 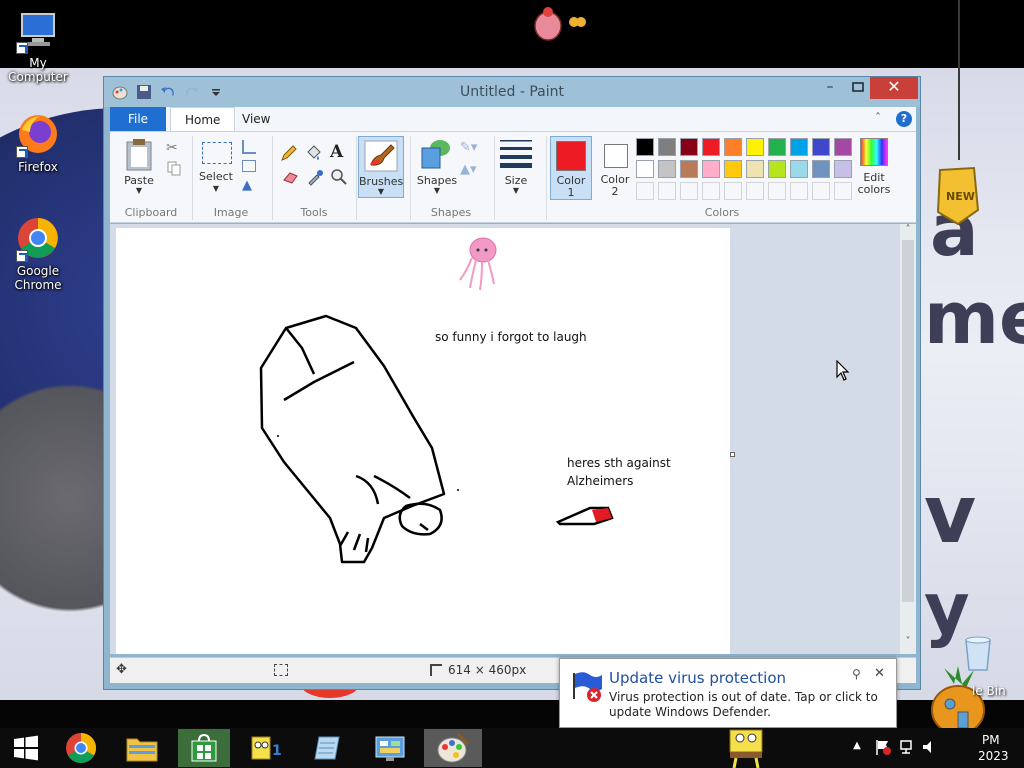 What do you see at coordinates (991, 740) in the screenshot?
I see `clock-time: PM` at bounding box center [991, 740].